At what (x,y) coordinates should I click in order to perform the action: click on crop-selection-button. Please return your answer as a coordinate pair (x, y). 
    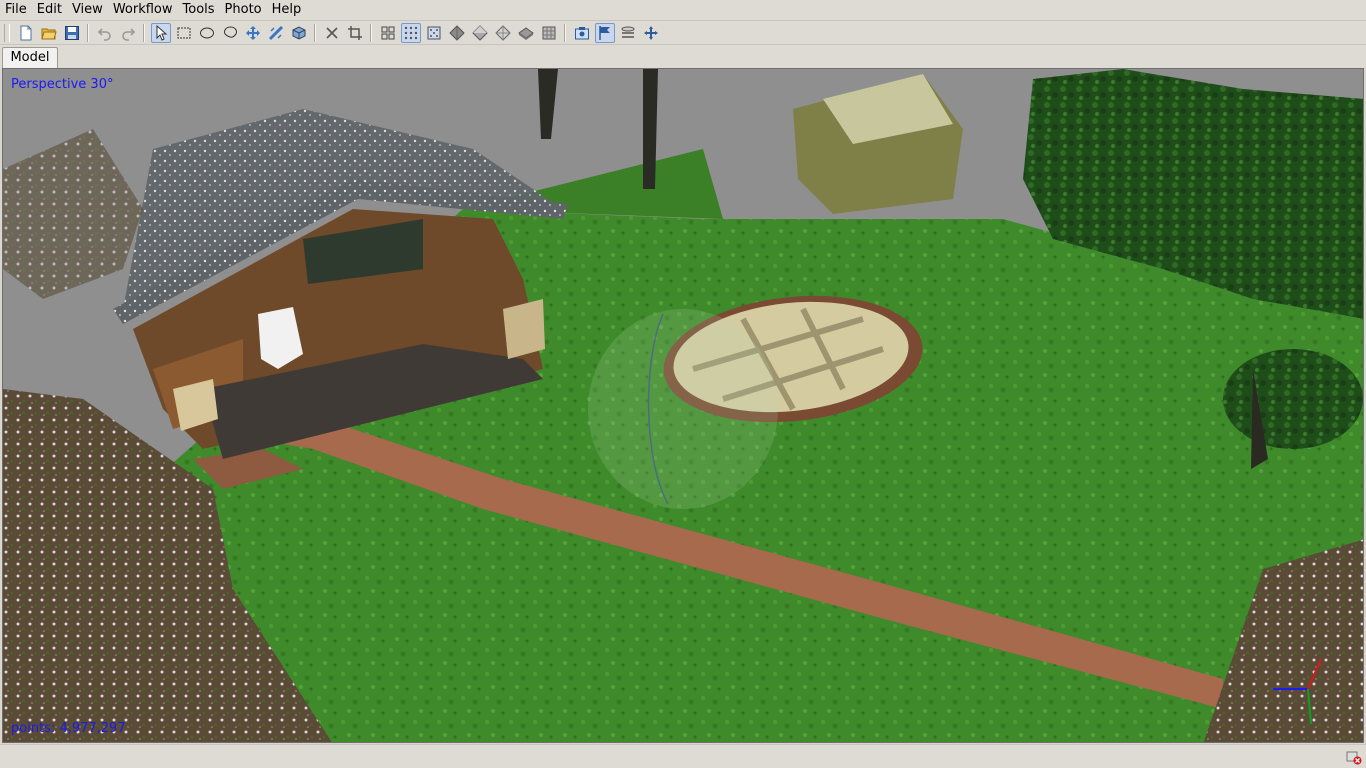
    Looking at the image, I should click on (355, 33).